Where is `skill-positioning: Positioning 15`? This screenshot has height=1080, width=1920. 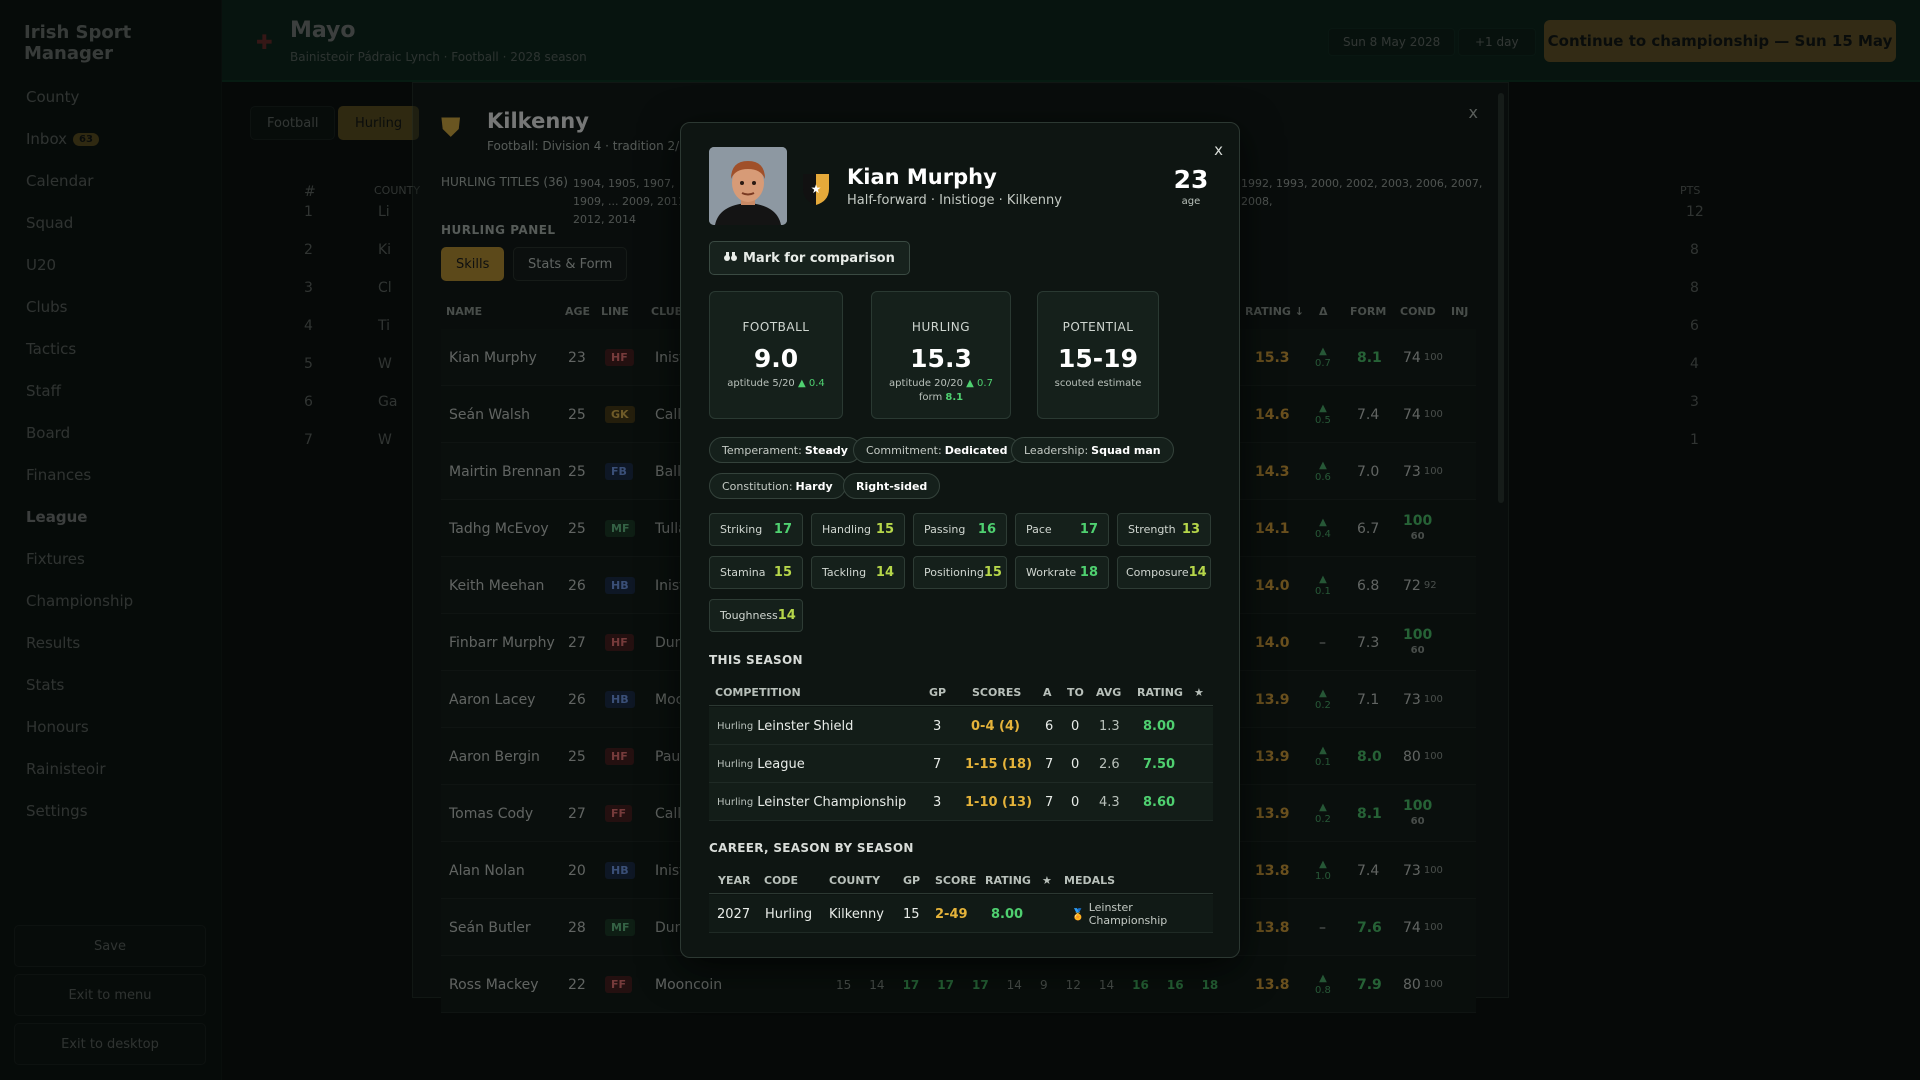 skill-positioning: Positioning 15 is located at coordinates (960, 572).